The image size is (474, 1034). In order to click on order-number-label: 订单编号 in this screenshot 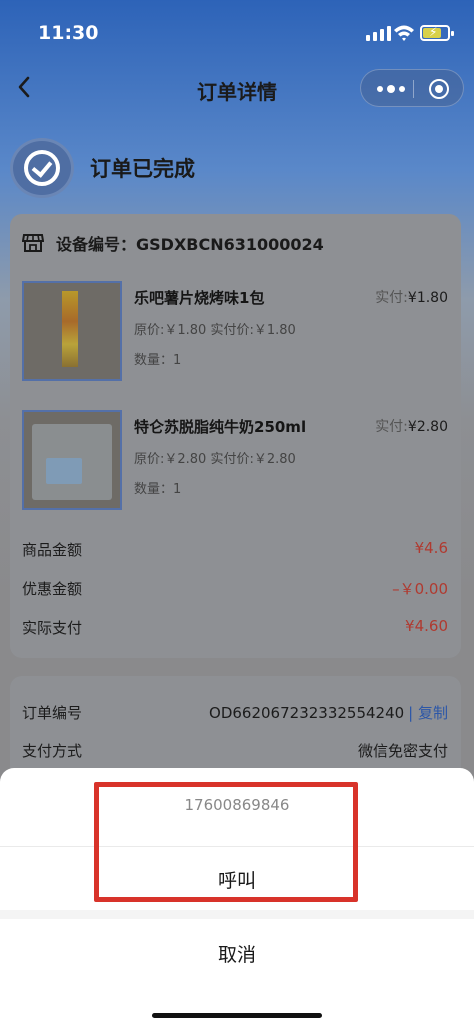, I will do `click(52, 713)`.